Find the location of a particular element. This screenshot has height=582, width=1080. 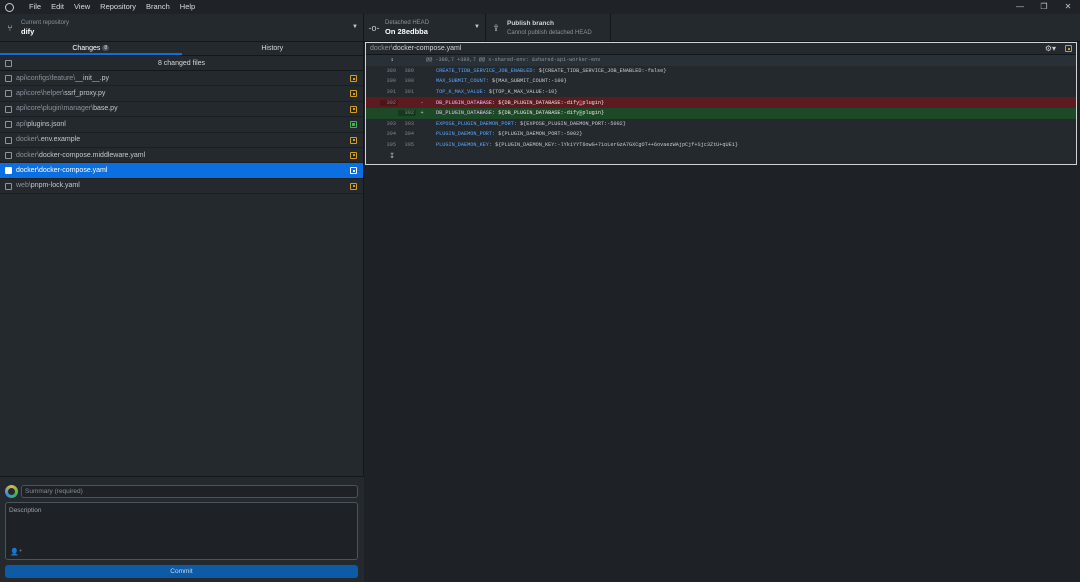

description-input is located at coordinates (181, 524).